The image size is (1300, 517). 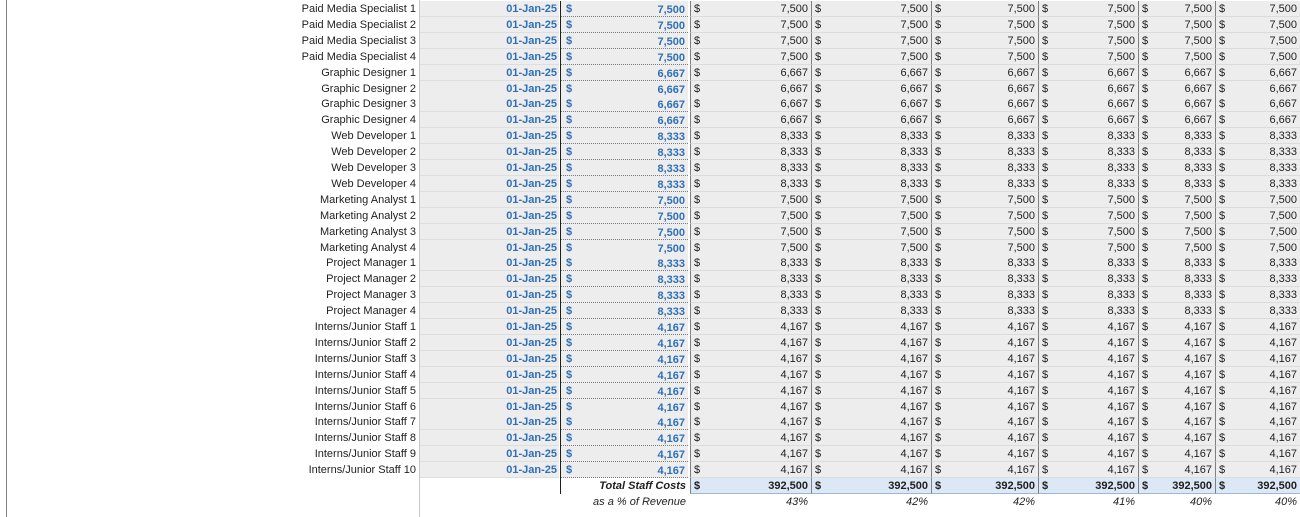 What do you see at coordinates (750, 502) in the screenshot?
I see `pct-of-revenue-cell: 43%` at bounding box center [750, 502].